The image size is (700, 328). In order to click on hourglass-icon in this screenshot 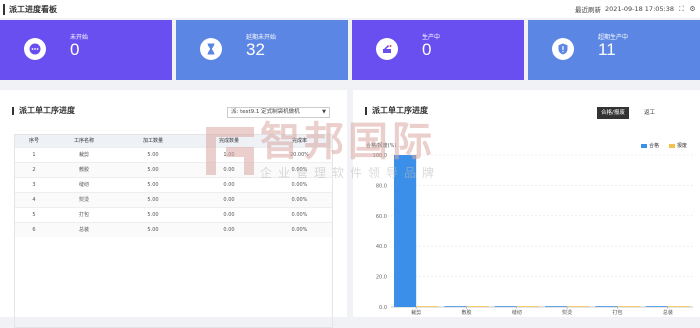, I will do `click(211, 49)`.